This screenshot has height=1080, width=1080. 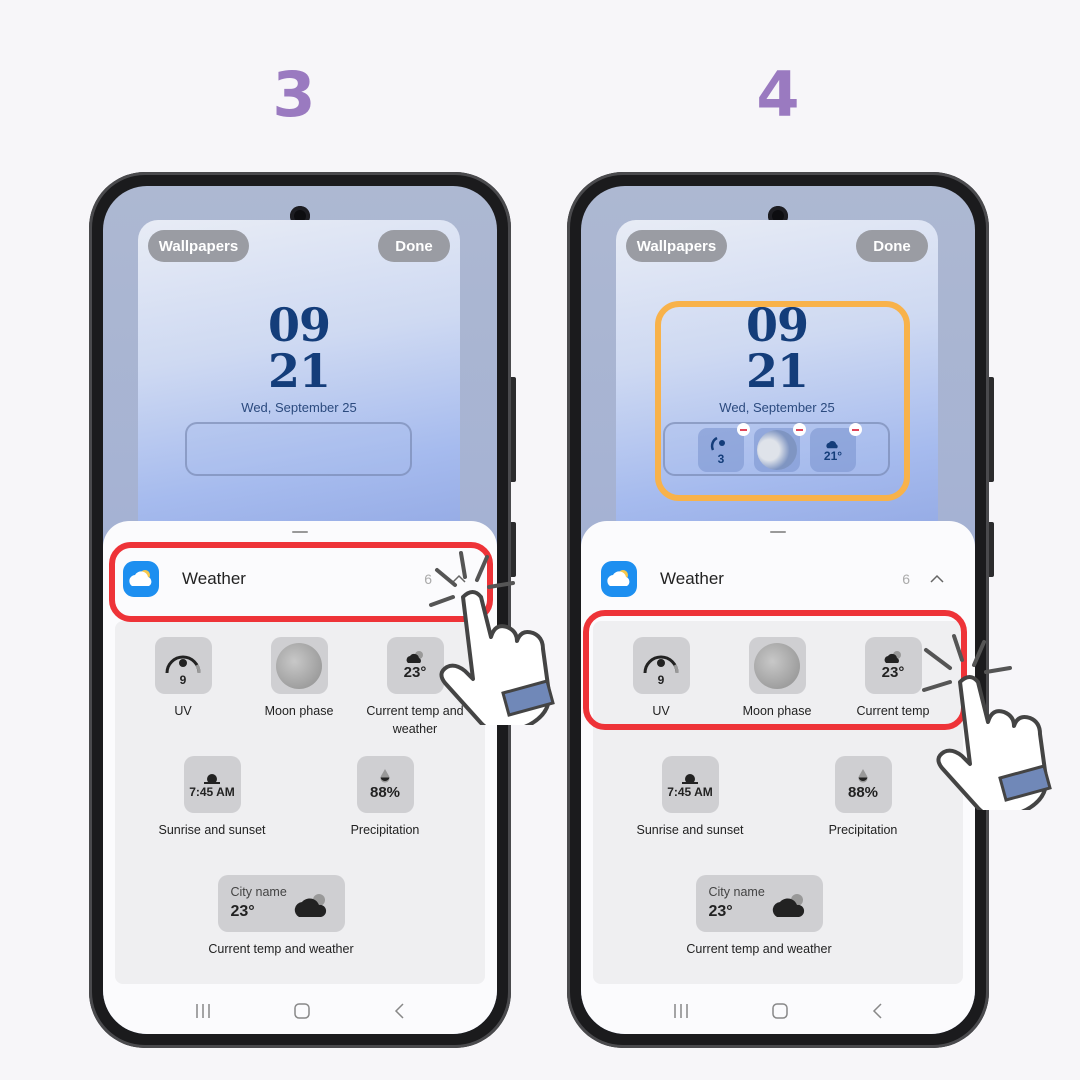 I want to click on clock-minute: 21, so click(x=299, y=371).